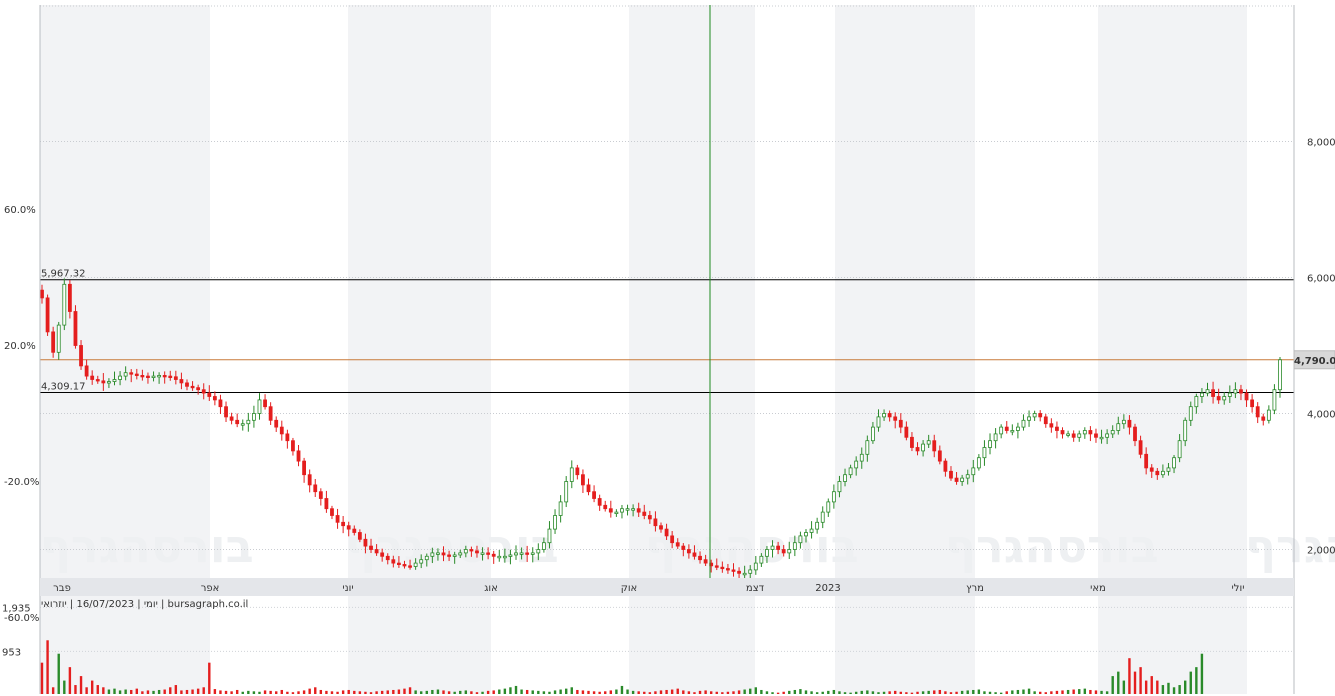 This screenshot has height=696, width=1335. Describe the element at coordinates (687, 546) in the screenshot. I see `watermarks: בורסהגרףבורסהגרףבורסהגרףבורסהגרףבורסהגרף` at that location.